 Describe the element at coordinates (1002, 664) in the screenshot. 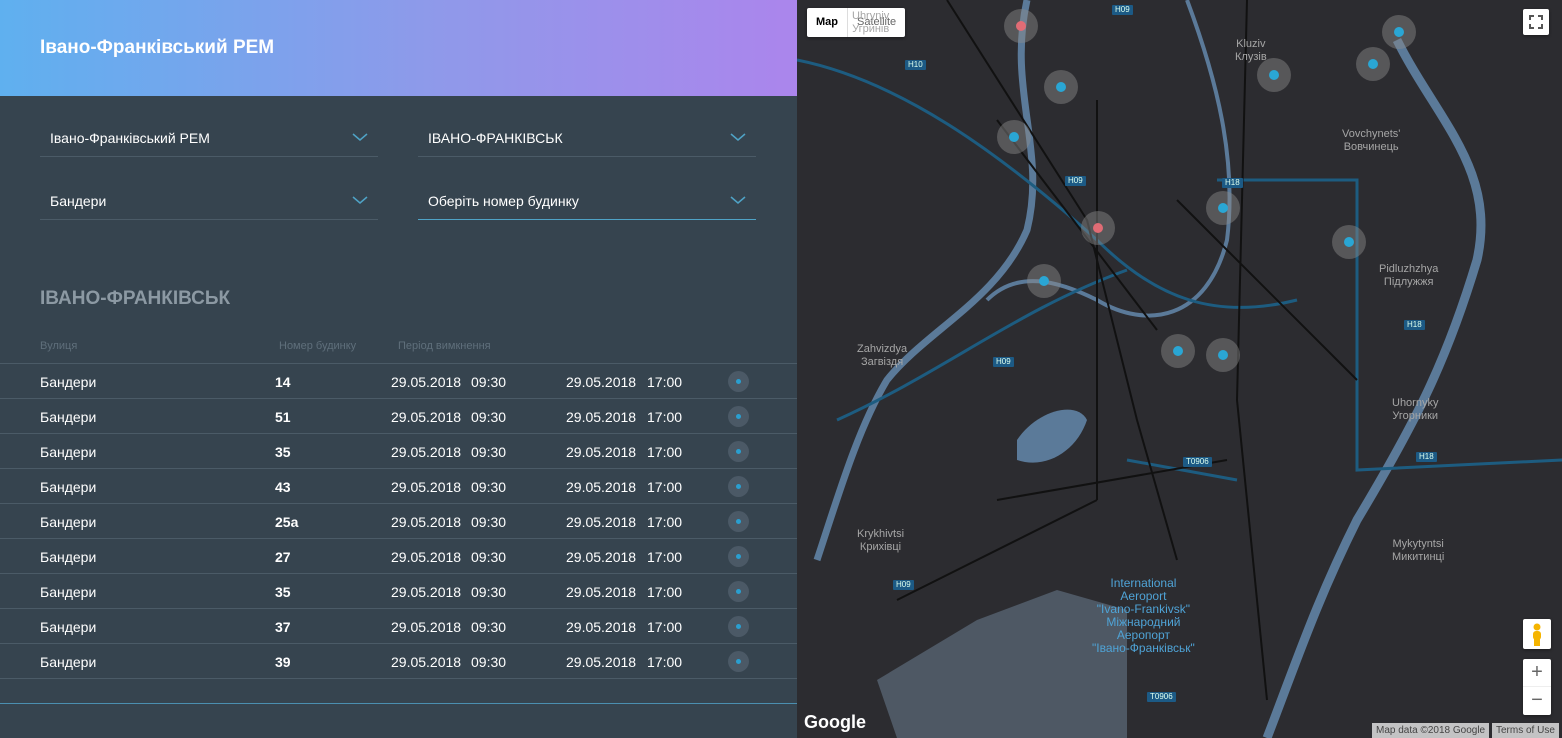

I see `airport` at that location.